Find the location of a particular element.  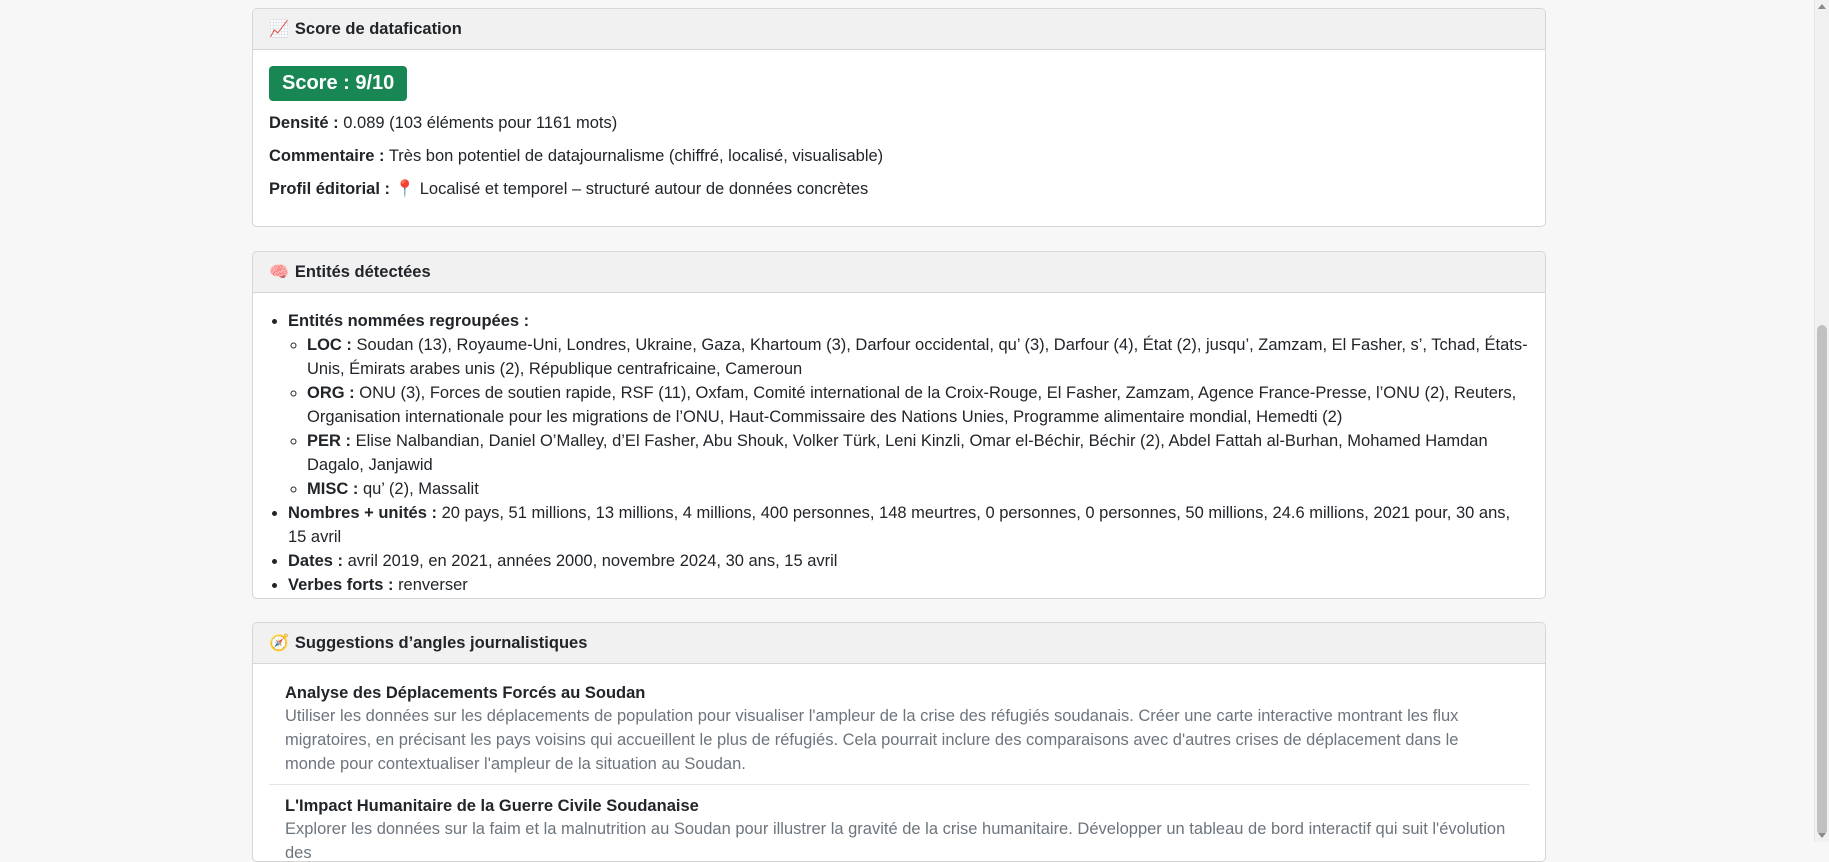

score-badge: Score : 9/10 is located at coordinates (338, 83).